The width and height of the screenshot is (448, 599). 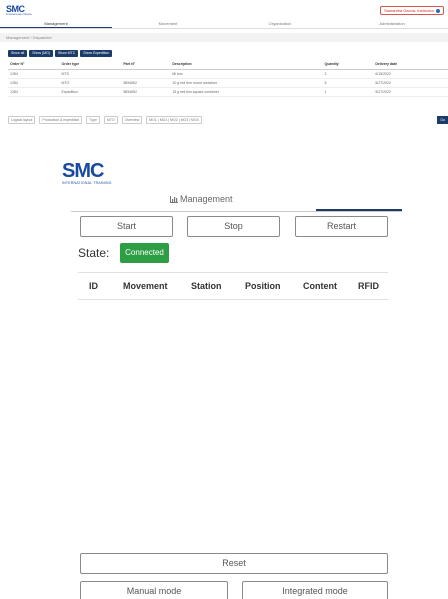 What do you see at coordinates (246, 92) in the screenshot?
I see `cell: 15 g red tinn square container` at bounding box center [246, 92].